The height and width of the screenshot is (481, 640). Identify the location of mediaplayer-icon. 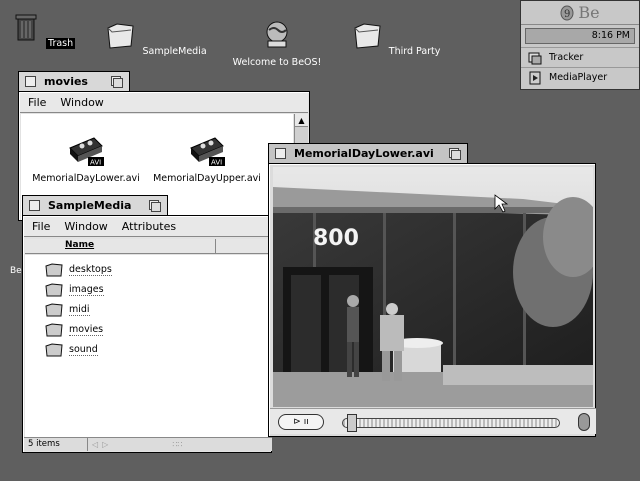
(535, 77).